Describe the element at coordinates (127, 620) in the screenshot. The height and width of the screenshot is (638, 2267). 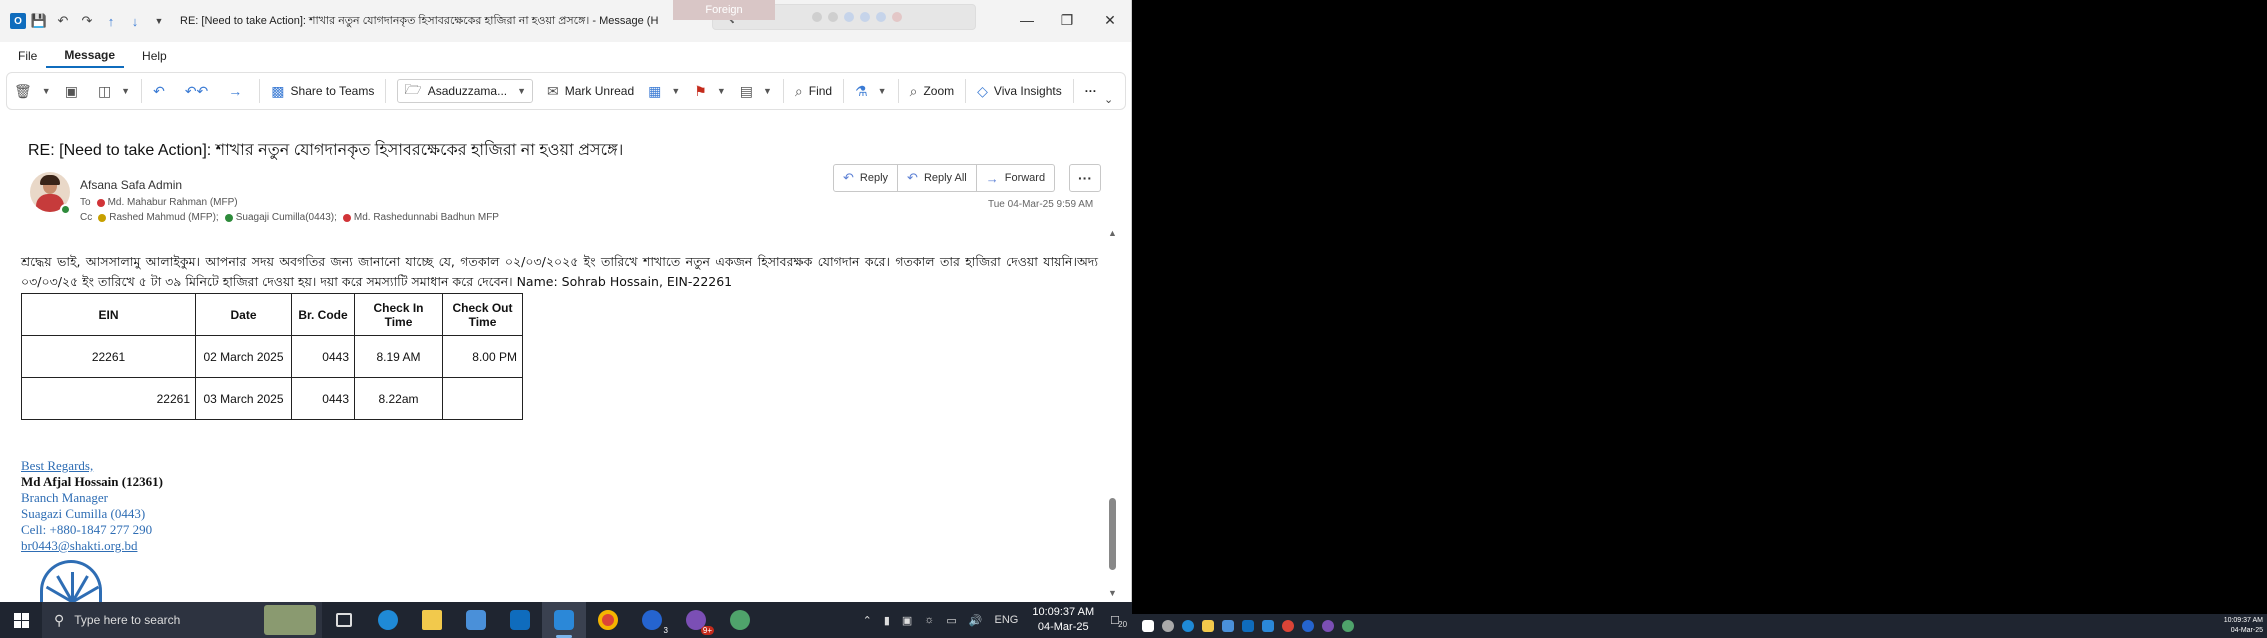
I see `taskbar-search-placeholder: Type here to search` at that location.